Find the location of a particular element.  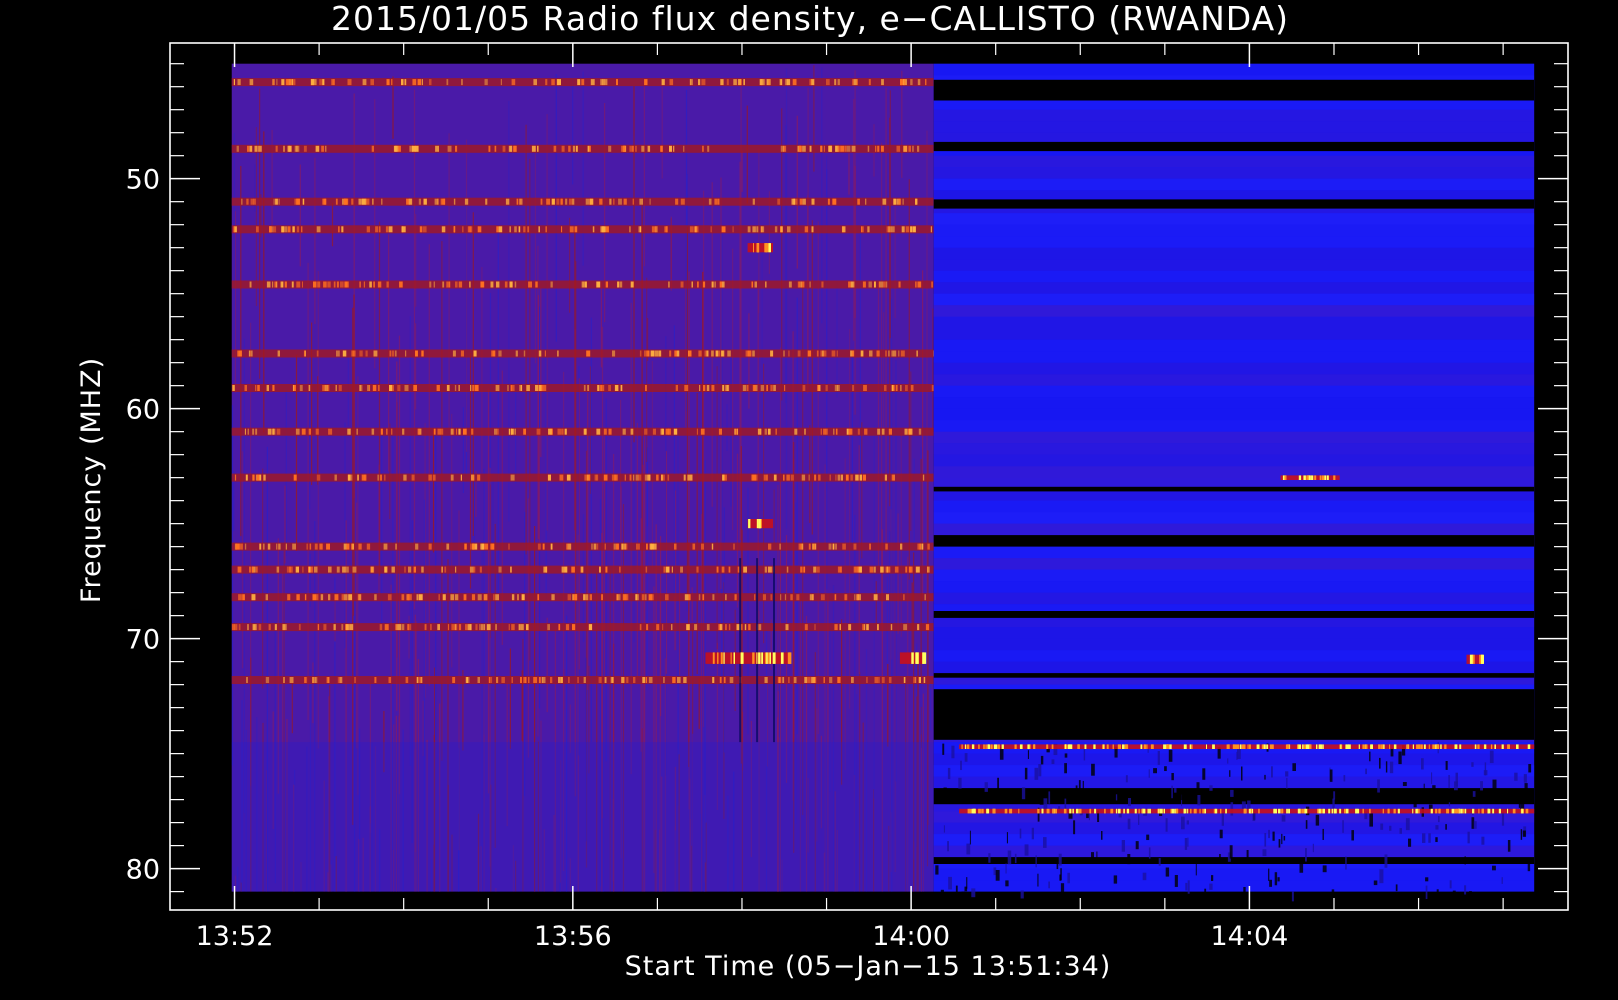

y-tick-label: 50 is located at coordinates (143, 180).